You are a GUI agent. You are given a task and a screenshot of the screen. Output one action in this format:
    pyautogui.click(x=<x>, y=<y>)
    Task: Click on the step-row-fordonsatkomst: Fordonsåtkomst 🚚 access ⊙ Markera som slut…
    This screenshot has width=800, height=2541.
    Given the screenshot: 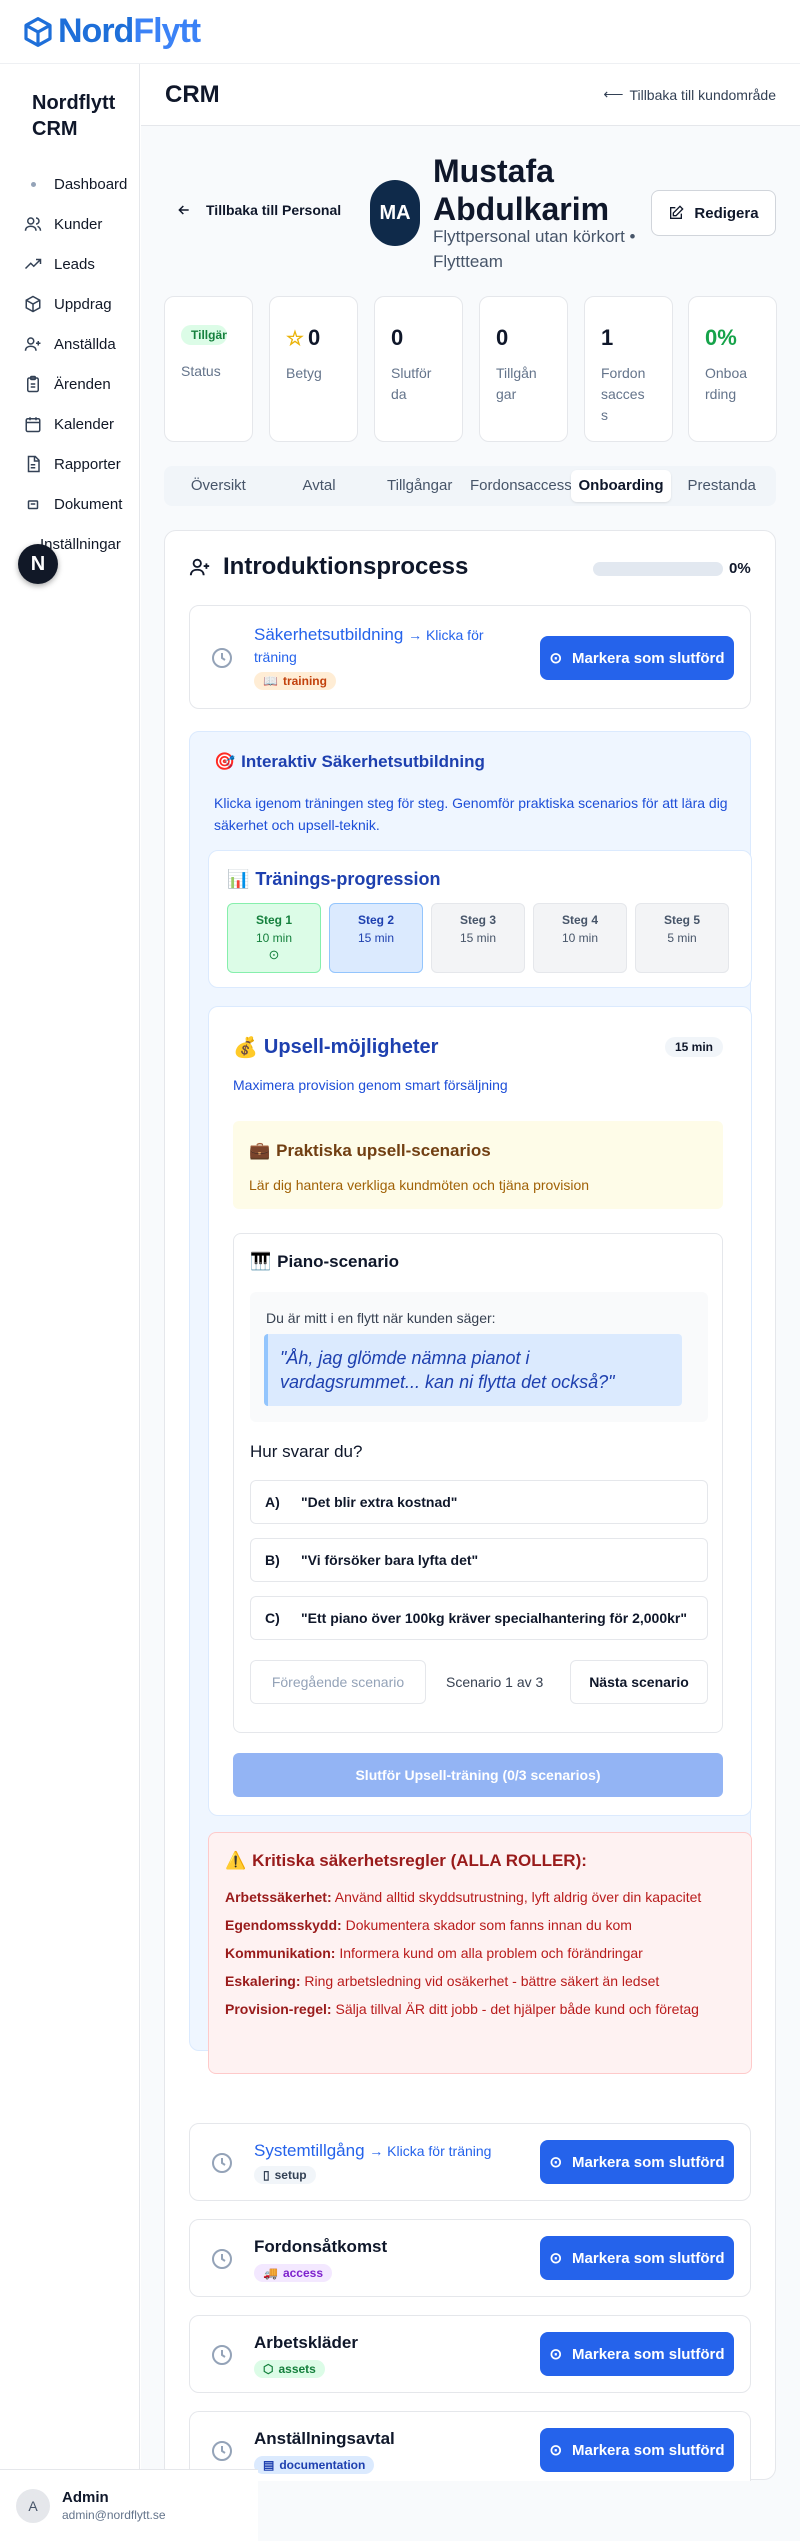 What is the action you would take?
    pyautogui.click(x=470, y=2258)
    